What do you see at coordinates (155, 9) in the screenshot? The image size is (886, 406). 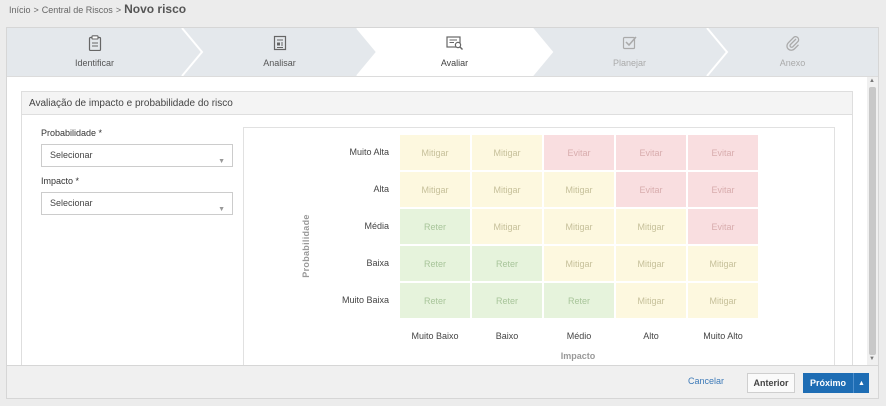 I see `page-title: Novo risco` at bounding box center [155, 9].